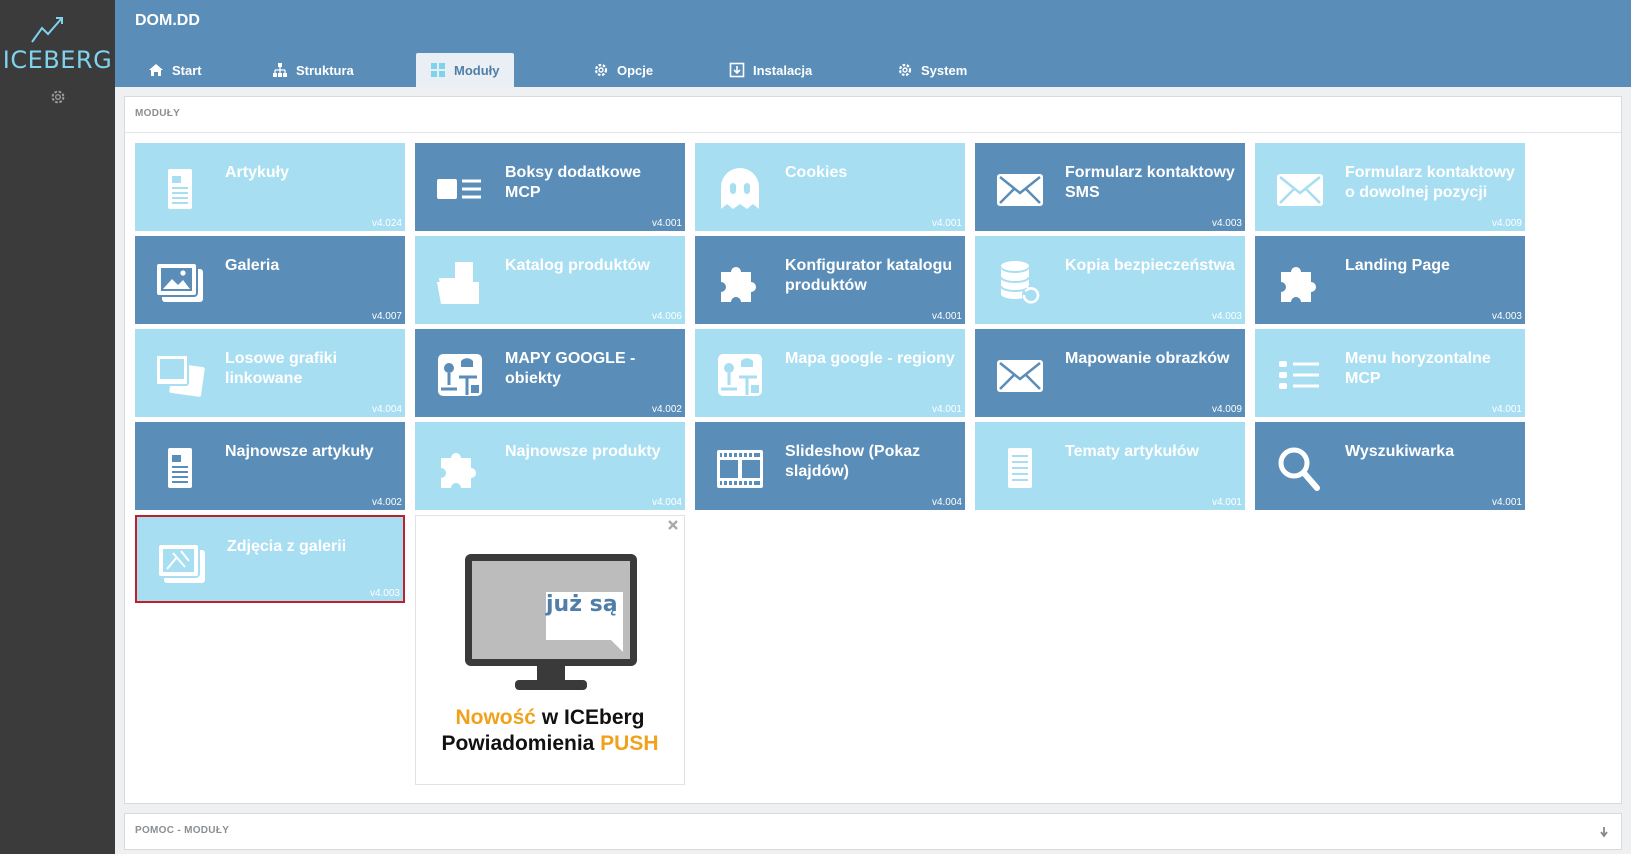 This screenshot has height=854, width=1631. I want to click on module-name: Najnowsze artykuły, so click(299, 451).